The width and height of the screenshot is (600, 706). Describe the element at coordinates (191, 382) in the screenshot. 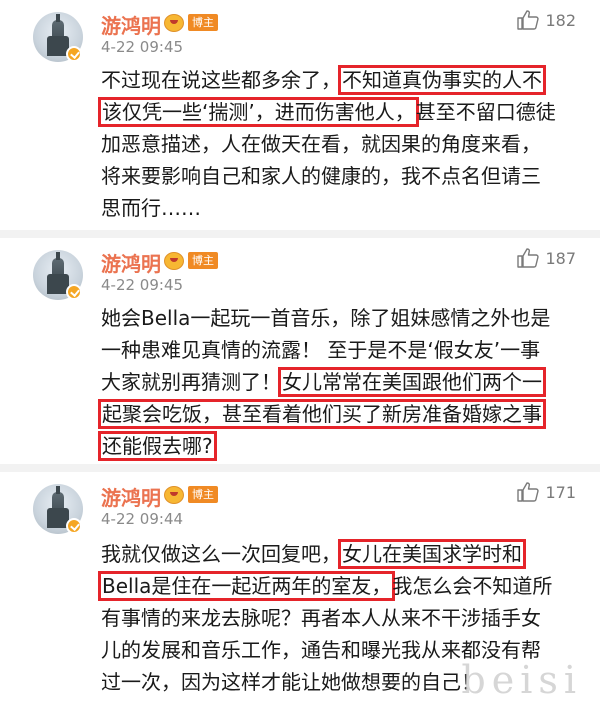

I see `text-segment: 大家就别再猜测了！` at that location.